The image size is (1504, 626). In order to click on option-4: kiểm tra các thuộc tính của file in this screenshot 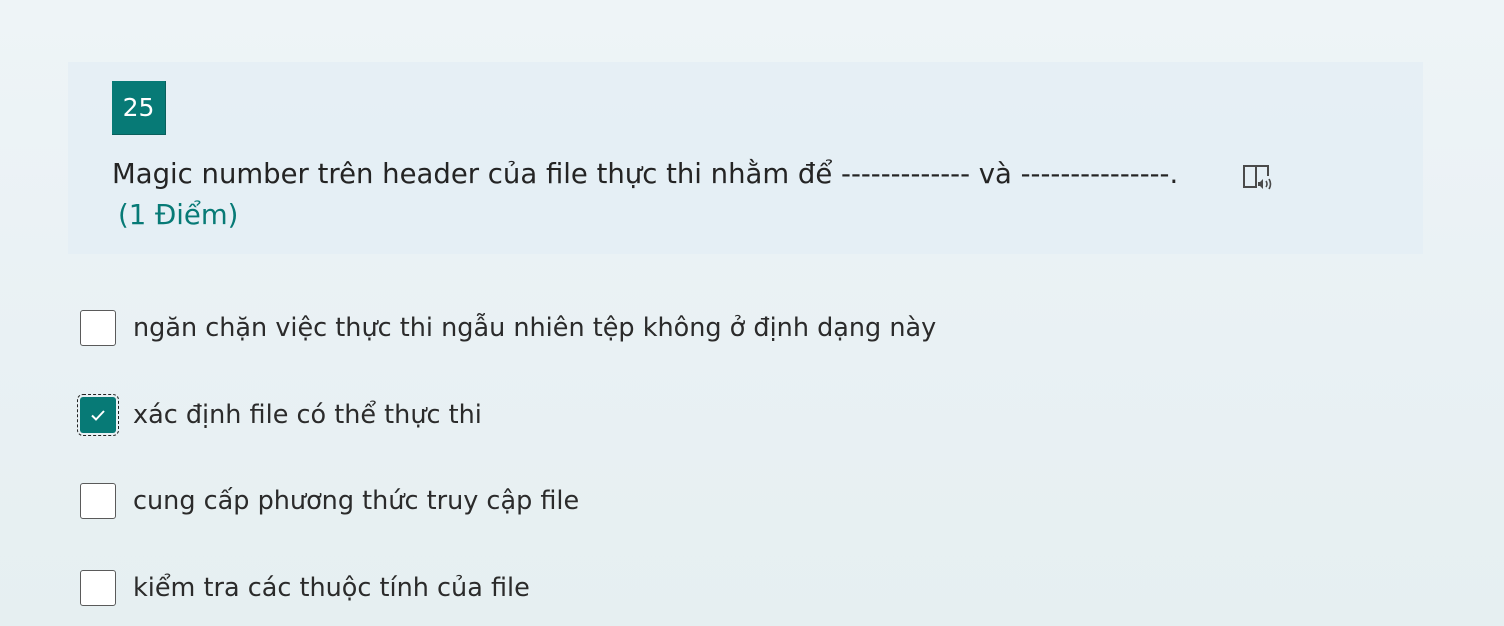, I will do `click(628, 588)`.